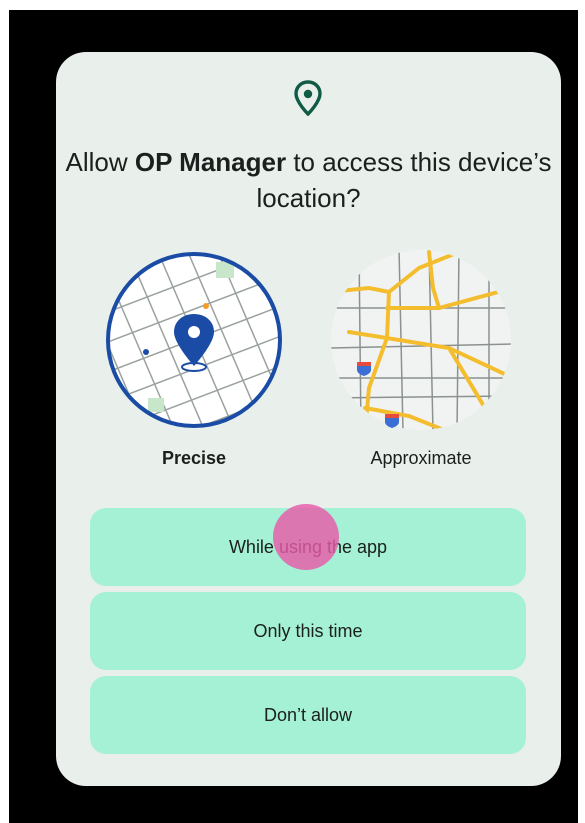 The width and height of the screenshot is (585, 823). What do you see at coordinates (421, 458) in the screenshot?
I see `approximate-label: Approximate` at bounding box center [421, 458].